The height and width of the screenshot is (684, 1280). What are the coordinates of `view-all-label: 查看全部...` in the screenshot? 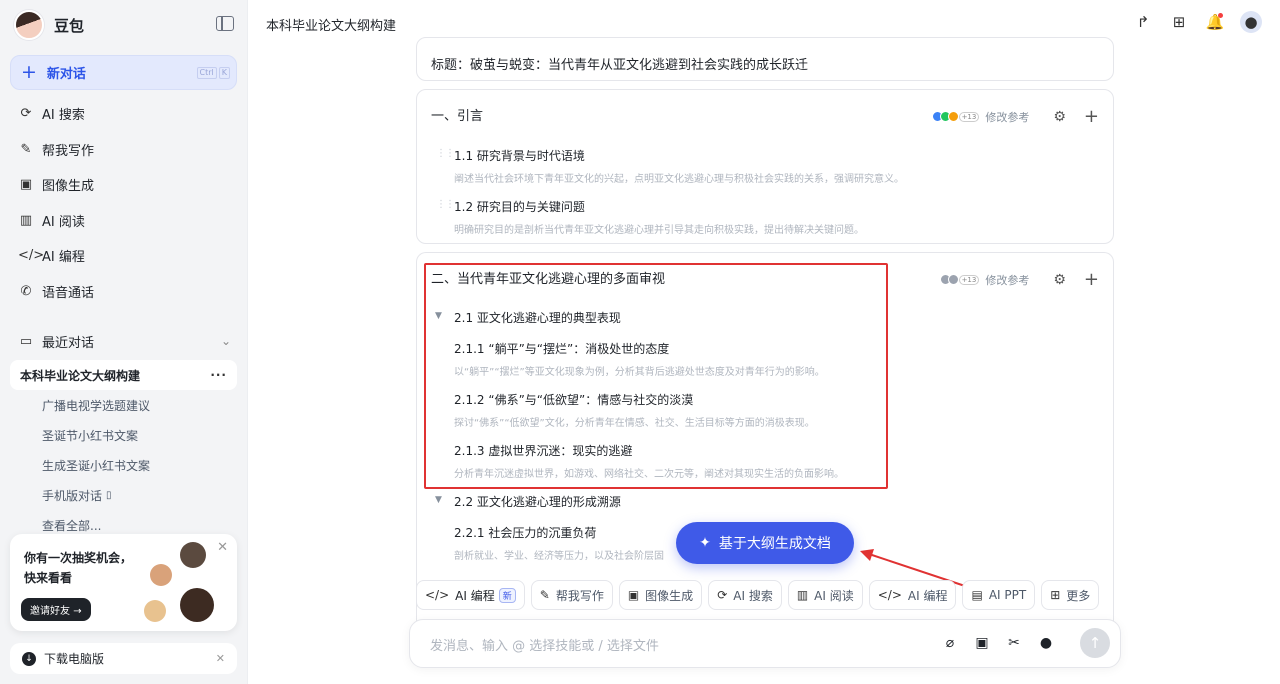 It's located at (72, 525).